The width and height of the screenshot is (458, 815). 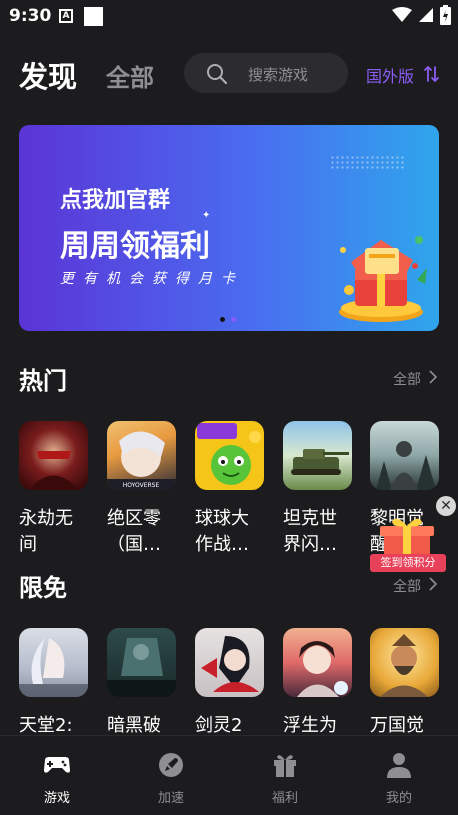 I want to click on banner-line3: 更有机会获得月卡, so click(x=152, y=279).